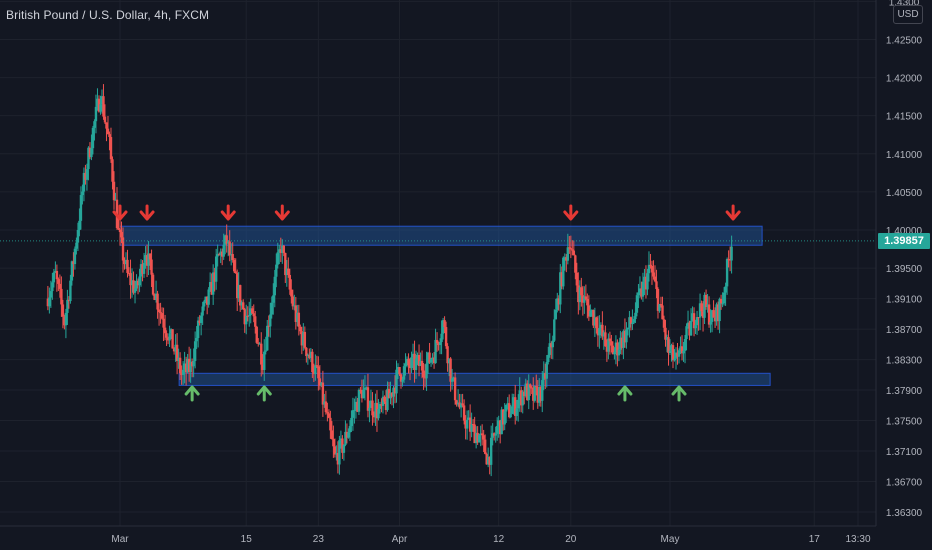 This screenshot has width=932, height=550. I want to click on y-tick-label: 1.38300, so click(904, 361).